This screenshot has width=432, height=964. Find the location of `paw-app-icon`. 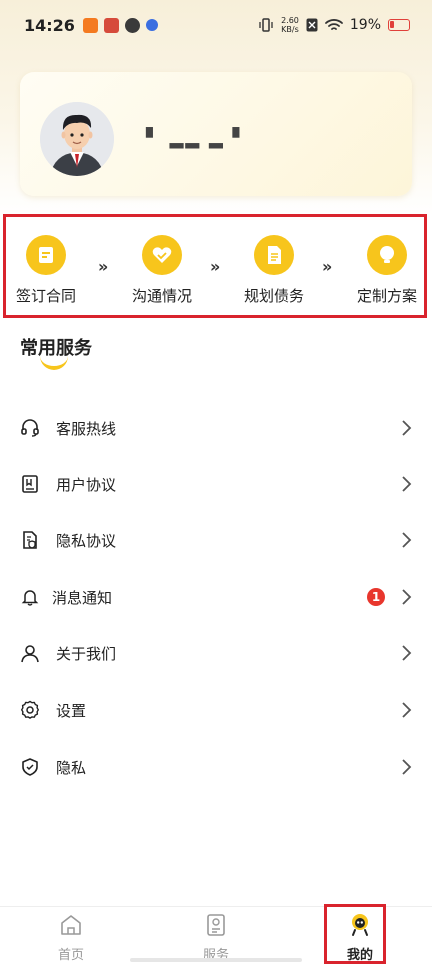

paw-app-icon is located at coordinates (151, 25).